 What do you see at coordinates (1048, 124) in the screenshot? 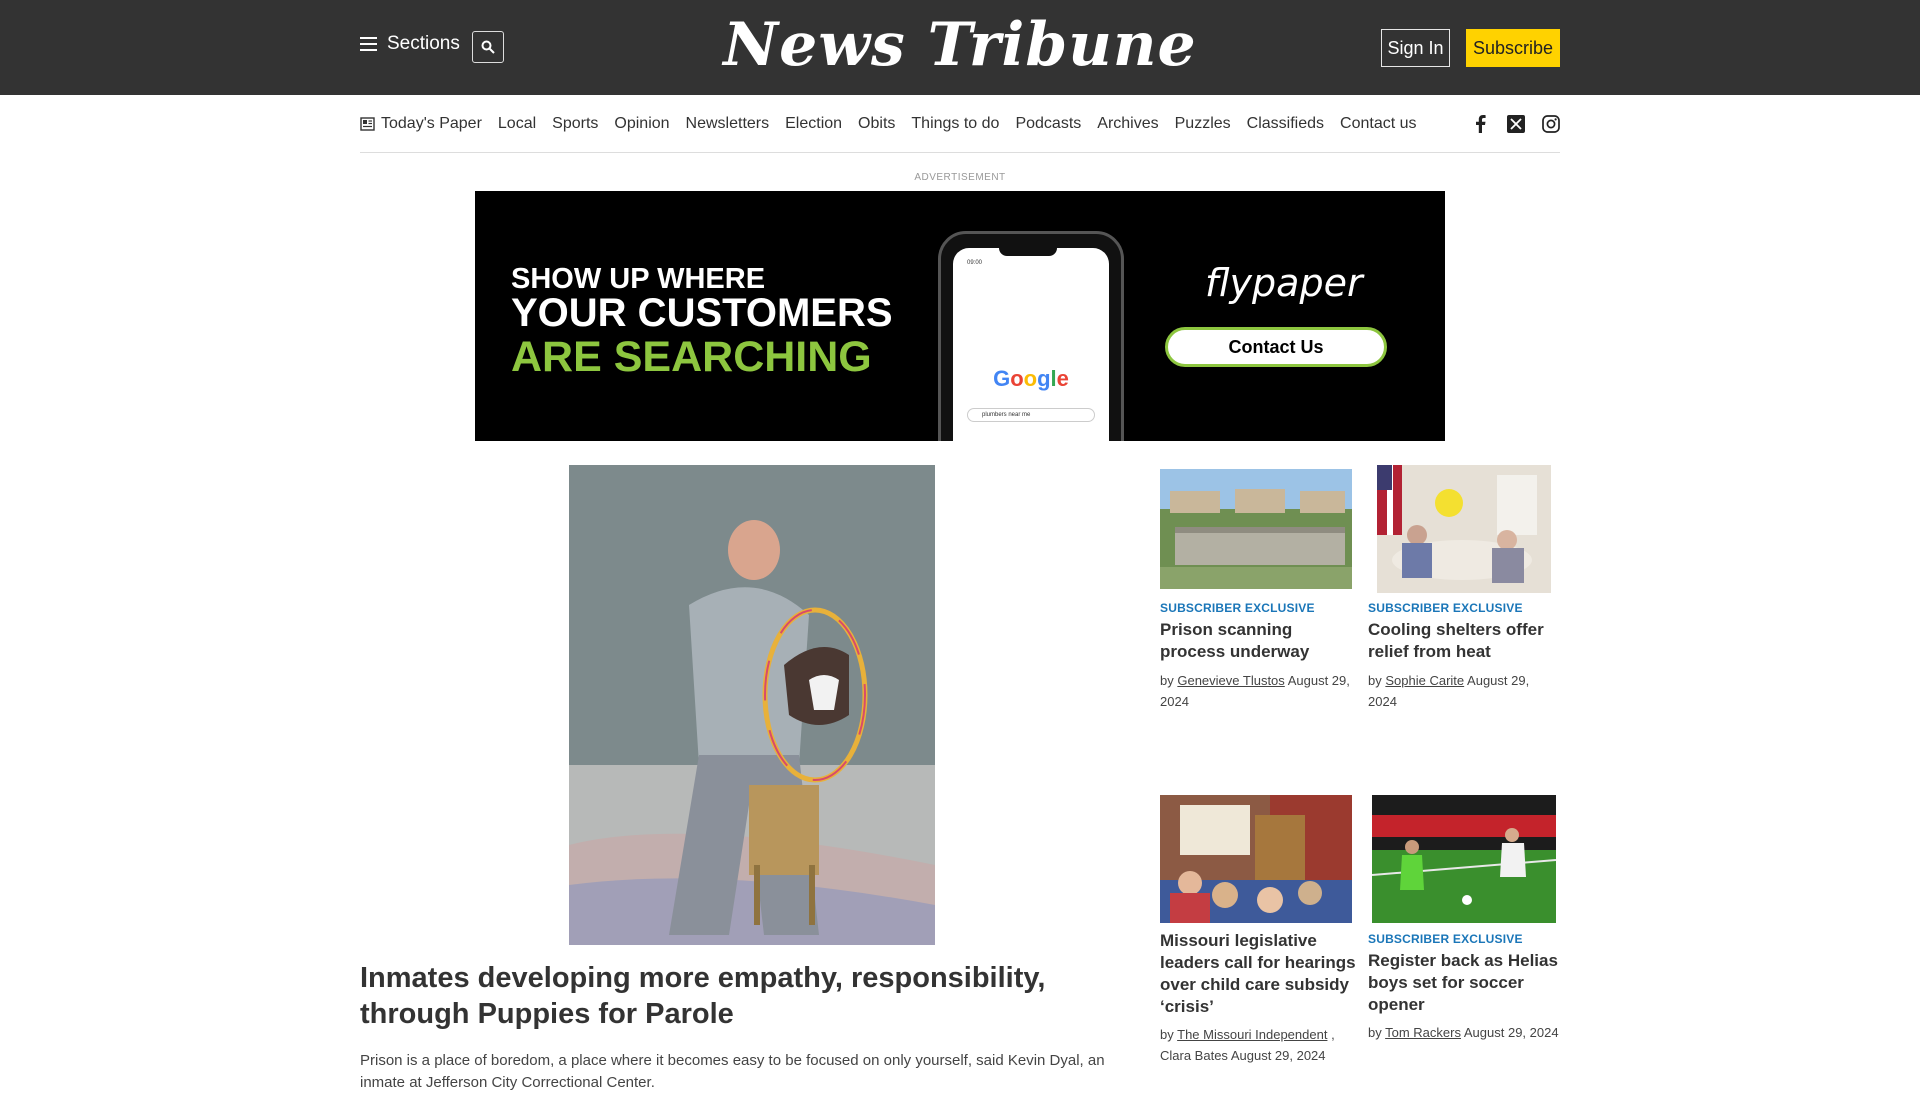
I see `nav-item-podcasts: Podcasts` at bounding box center [1048, 124].